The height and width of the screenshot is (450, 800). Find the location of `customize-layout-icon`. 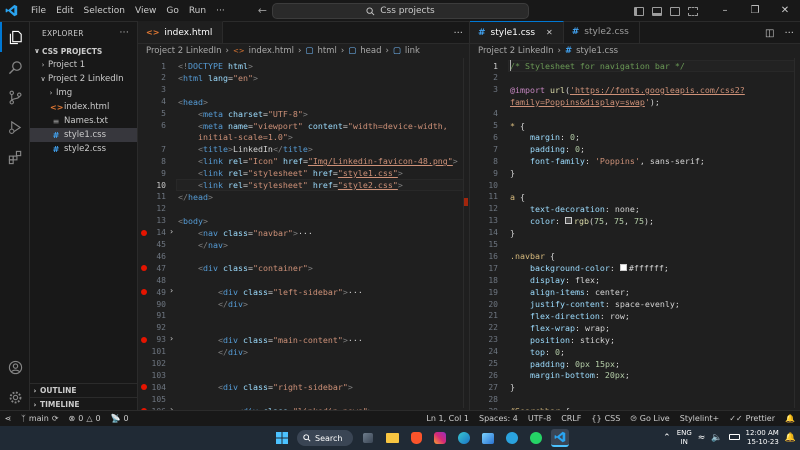

customize-layout-icon is located at coordinates (693, 11).